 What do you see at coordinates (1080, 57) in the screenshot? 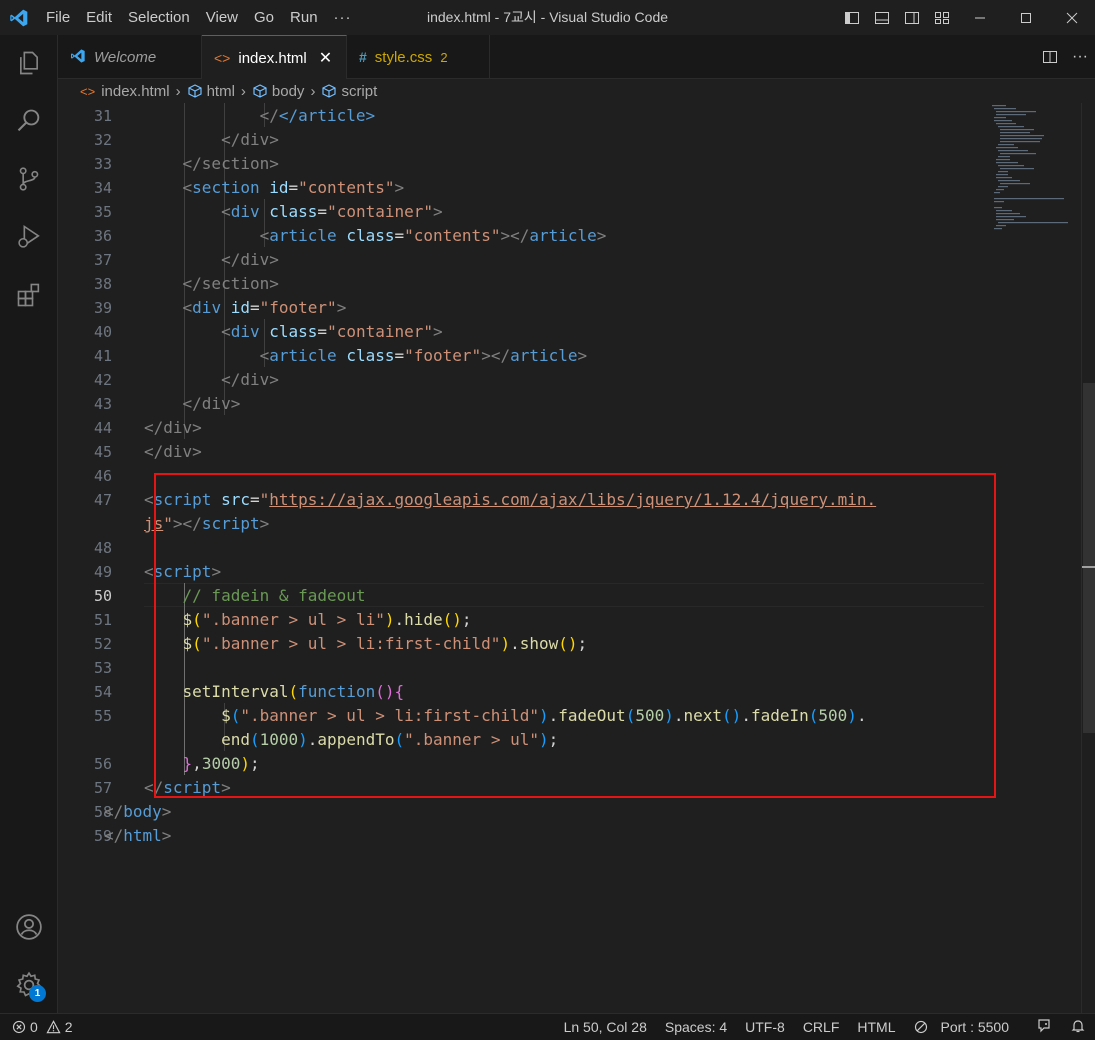
I see `more-actions-icon: ···` at bounding box center [1080, 57].